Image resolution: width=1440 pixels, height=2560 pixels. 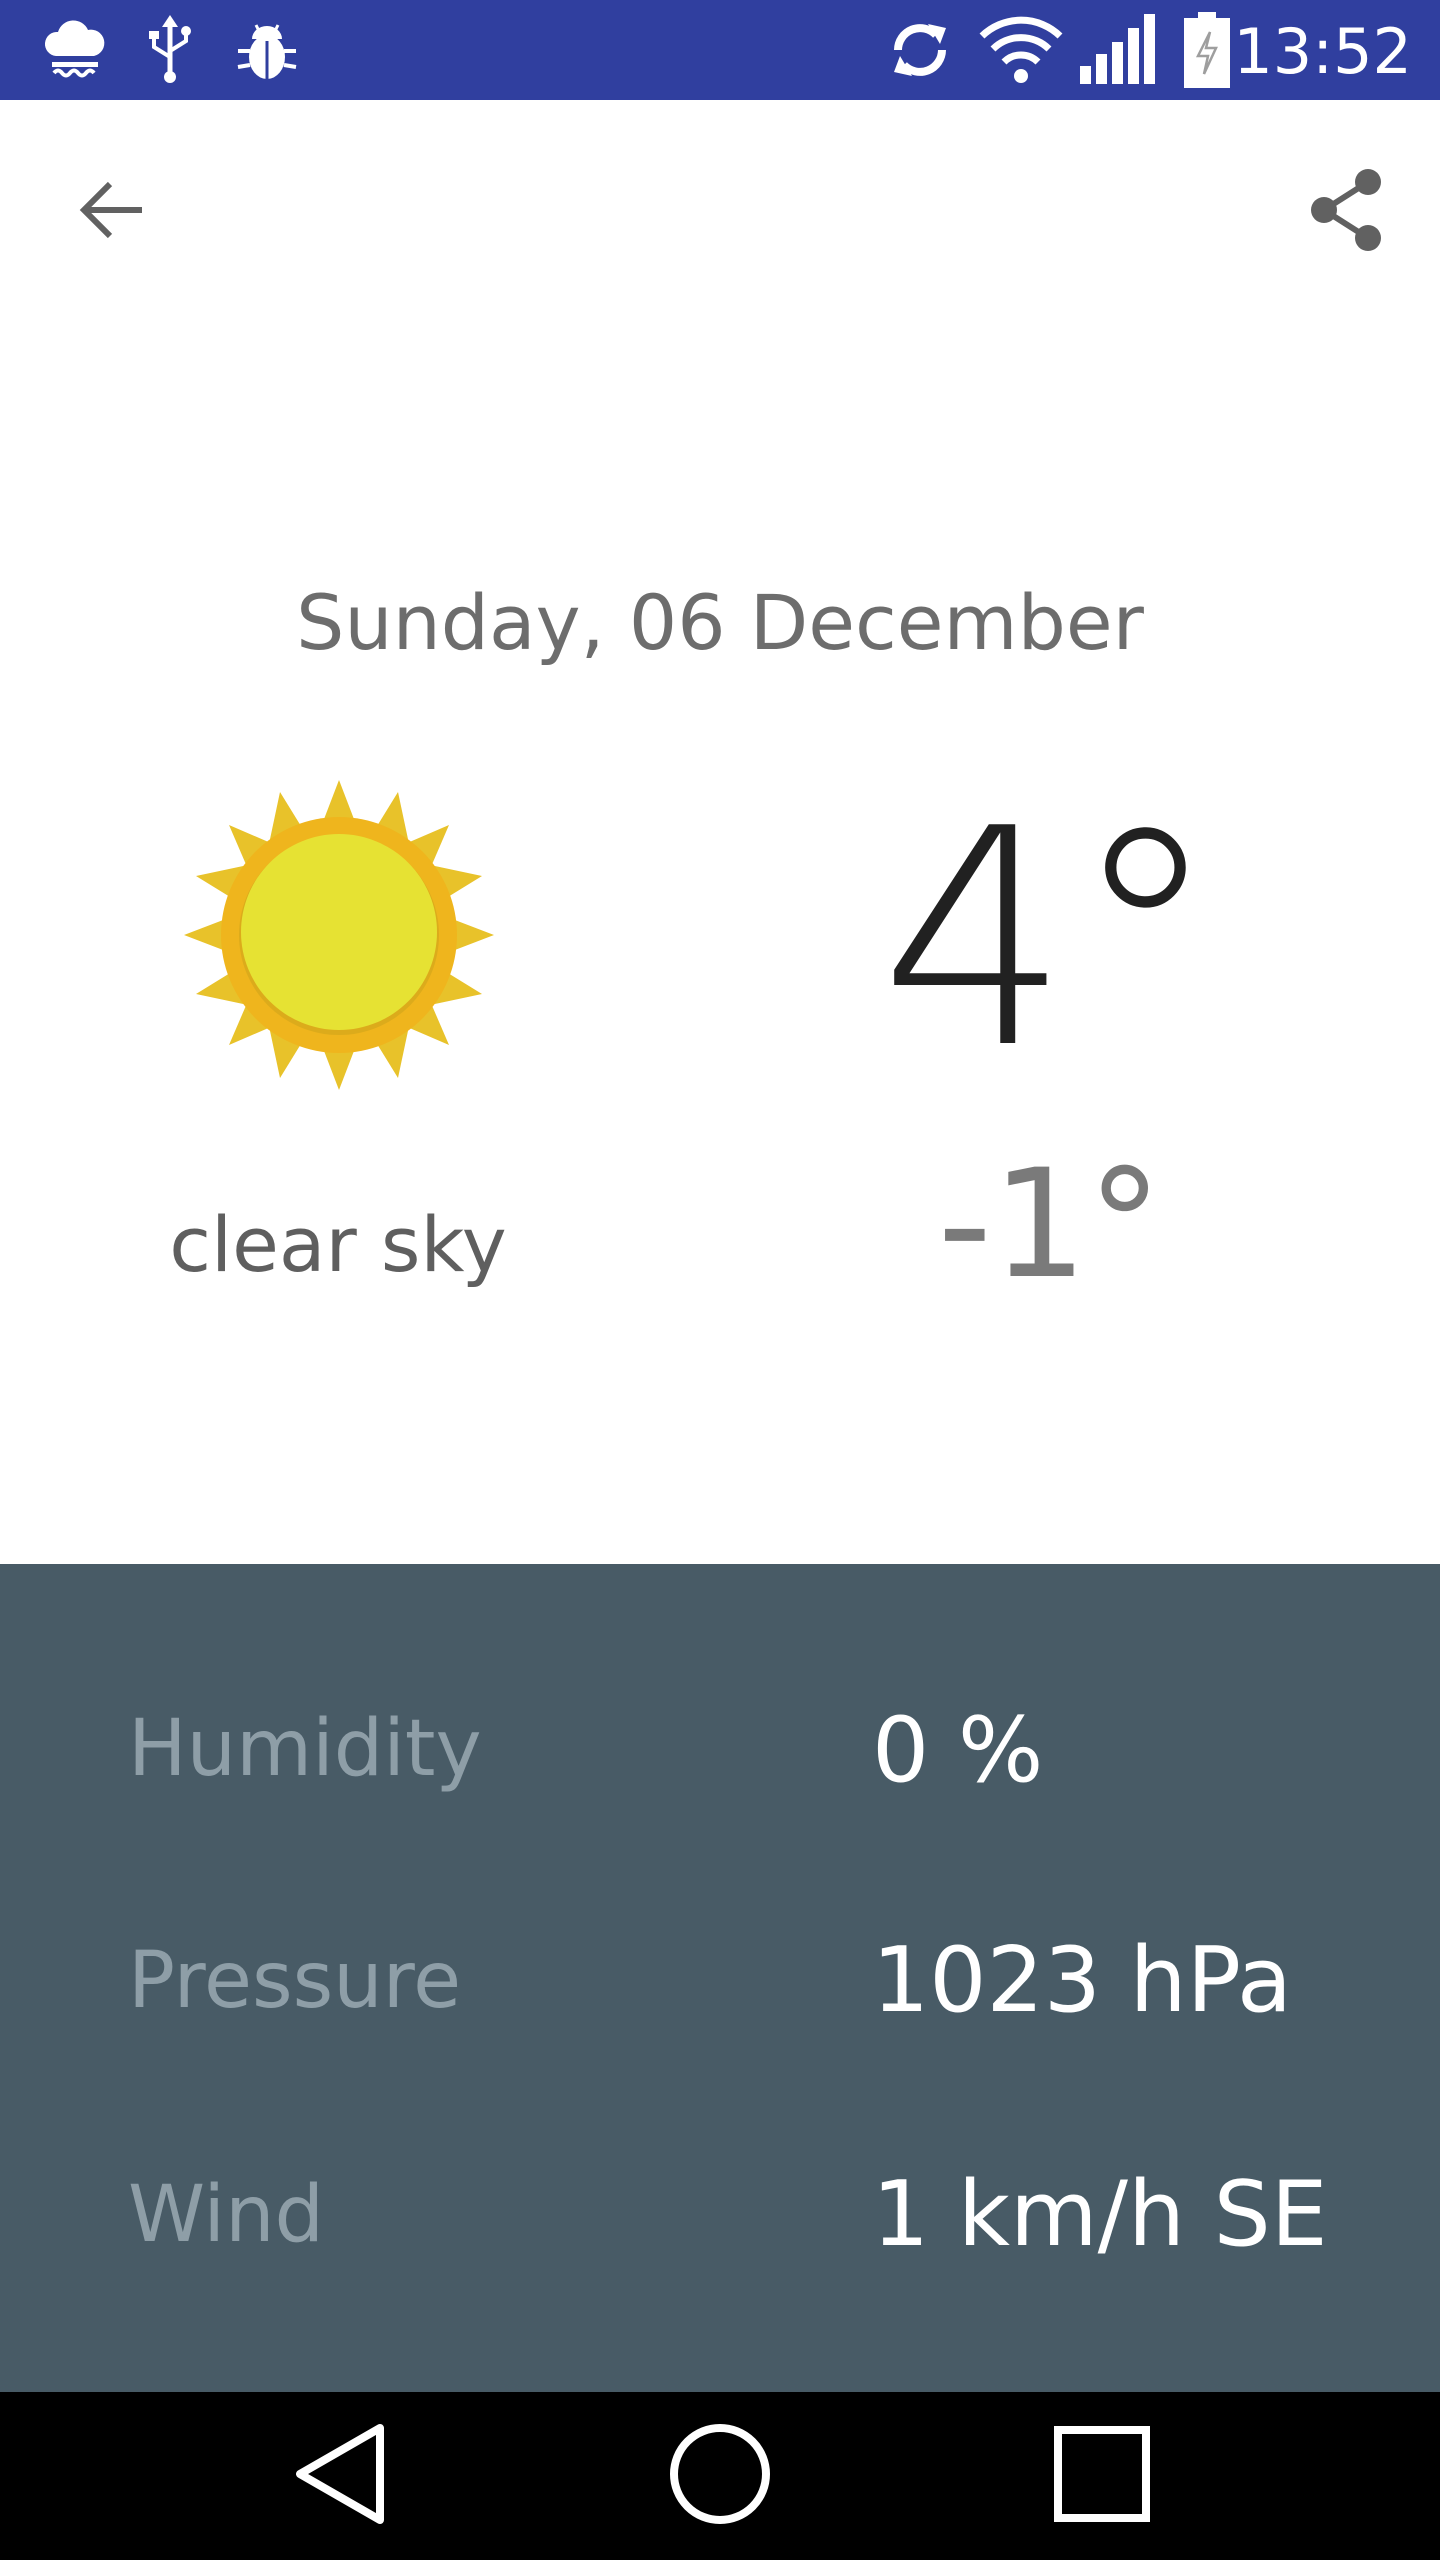 What do you see at coordinates (1082, 1980) in the screenshot?
I see `pressure-value: 1023 hPa` at bounding box center [1082, 1980].